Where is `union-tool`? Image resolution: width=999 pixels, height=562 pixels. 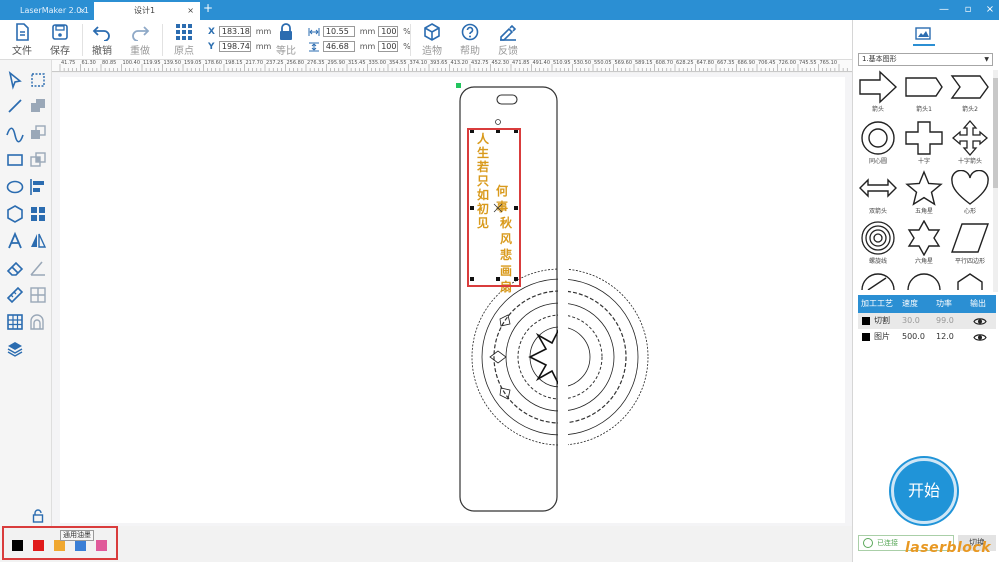
union-tool is located at coordinates (38, 106).